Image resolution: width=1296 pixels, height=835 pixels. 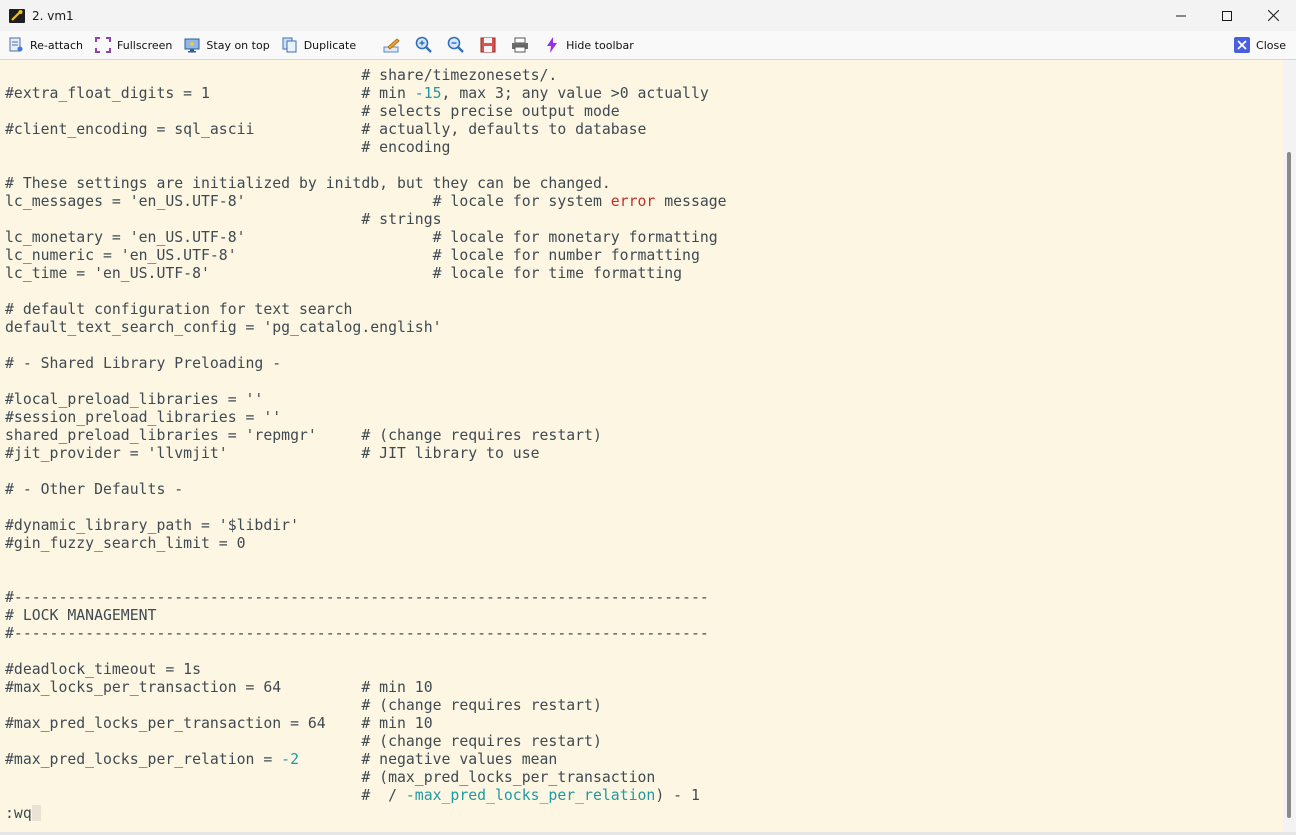 I want to click on scrollbar-thumb, so click(x=1289, y=485).